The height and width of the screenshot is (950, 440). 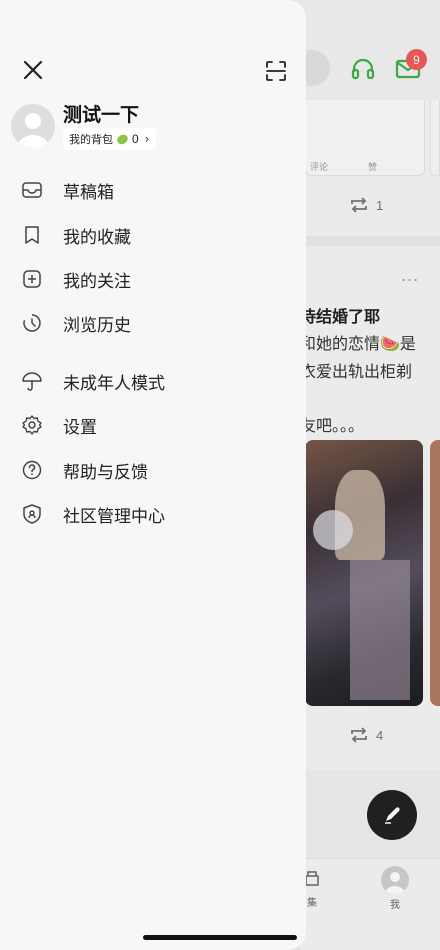 I want to click on menu-item-history: 浏览历史, so click(x=155, y=323).